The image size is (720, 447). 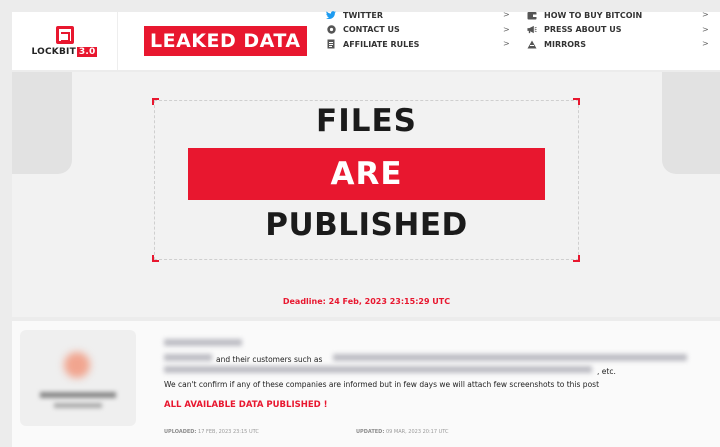 I want to click on uploaded-date: UPLOADED: 17 FEB, 2023 23:15 UTC, so click(x=211, y=432).